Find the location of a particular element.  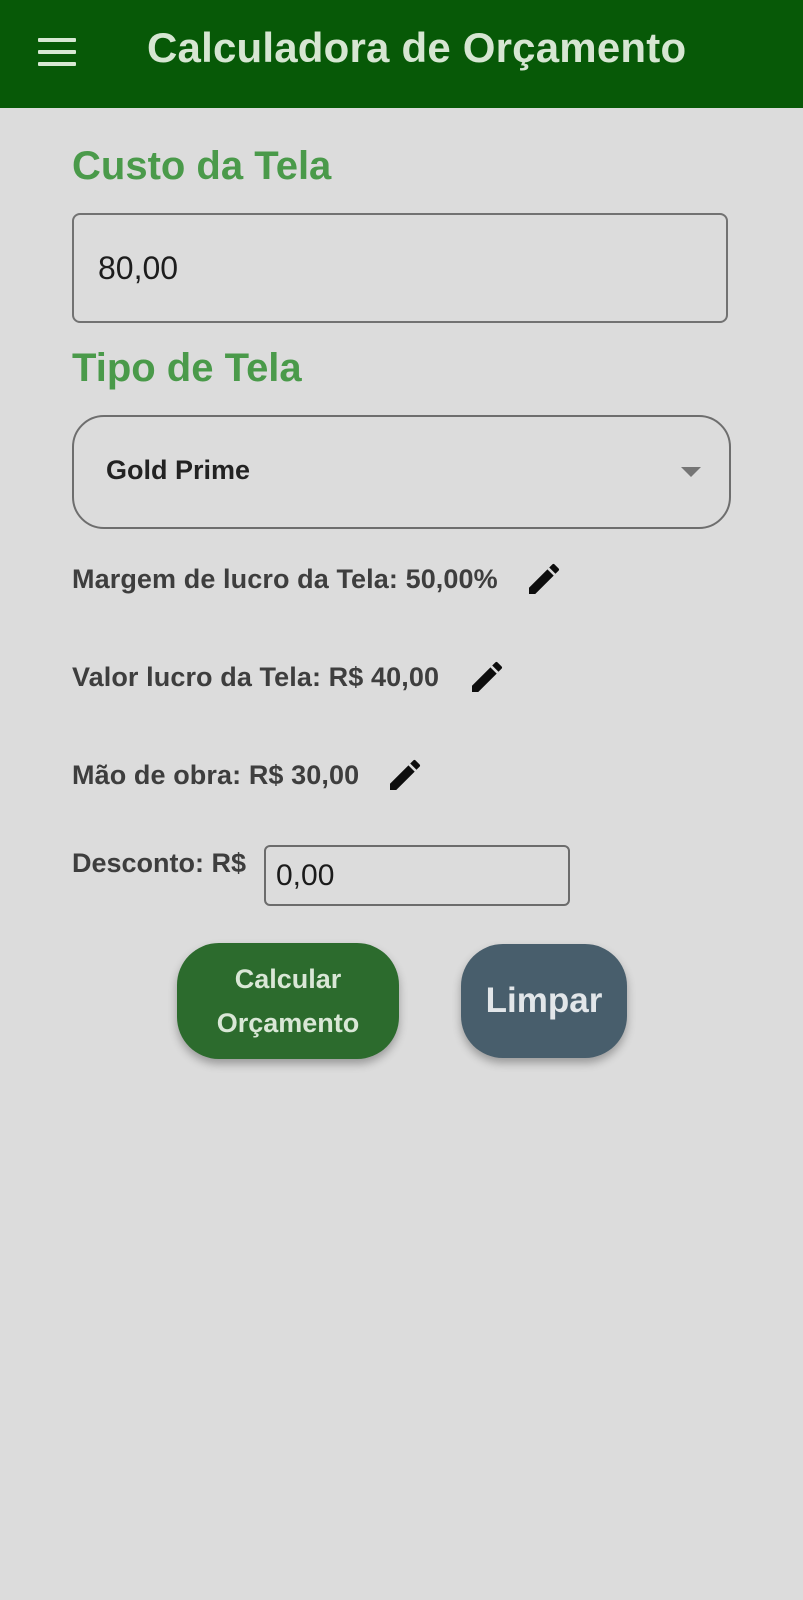

app-bar: Calculadora de Orçamento is located at coordinates (401, 54).